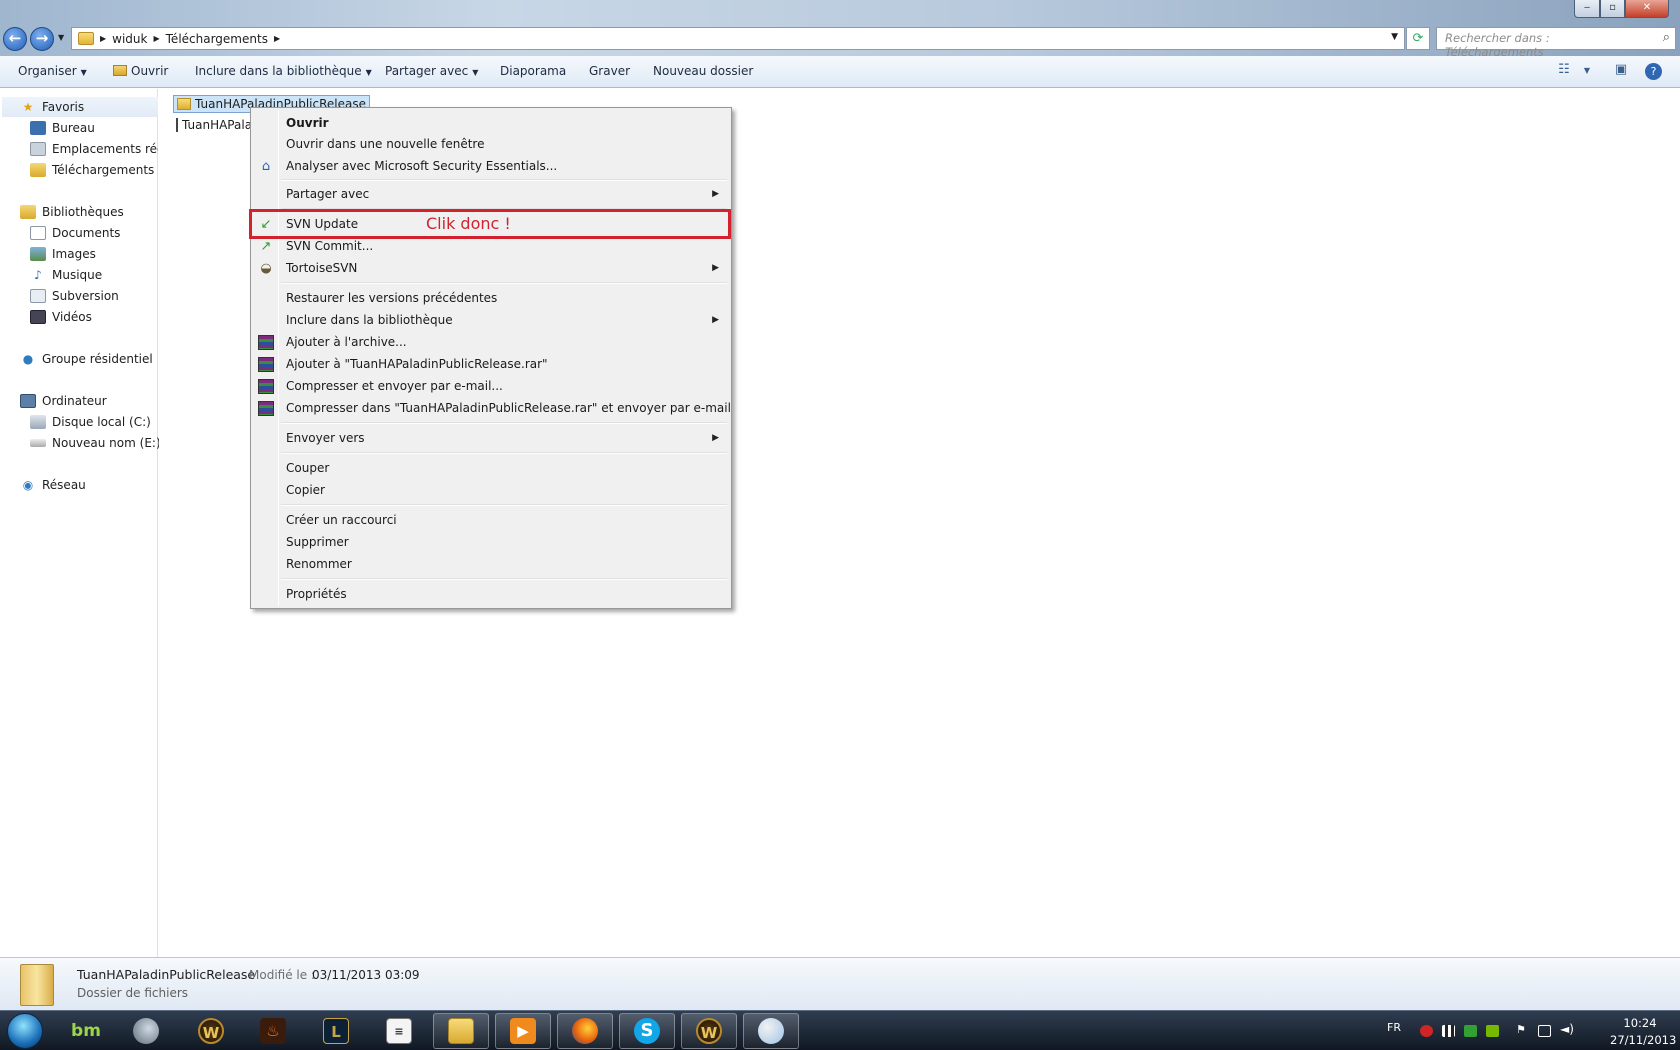  What do you see at coordinates (709, 1031) in the screenshot?
I see `taskbar-app-wow-2: W` at bounding box center [709, 1031].